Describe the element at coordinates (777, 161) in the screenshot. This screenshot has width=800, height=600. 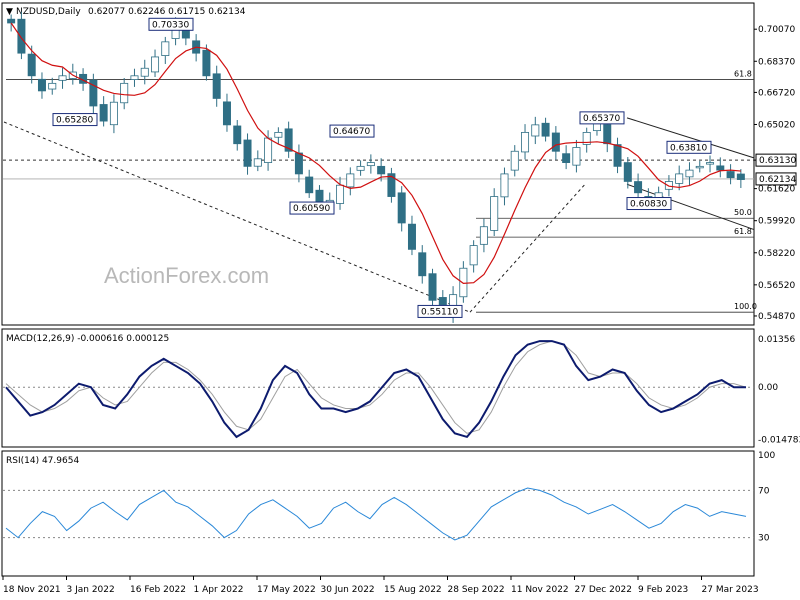
I see `resistance-price-label: 0.63130` at that location.